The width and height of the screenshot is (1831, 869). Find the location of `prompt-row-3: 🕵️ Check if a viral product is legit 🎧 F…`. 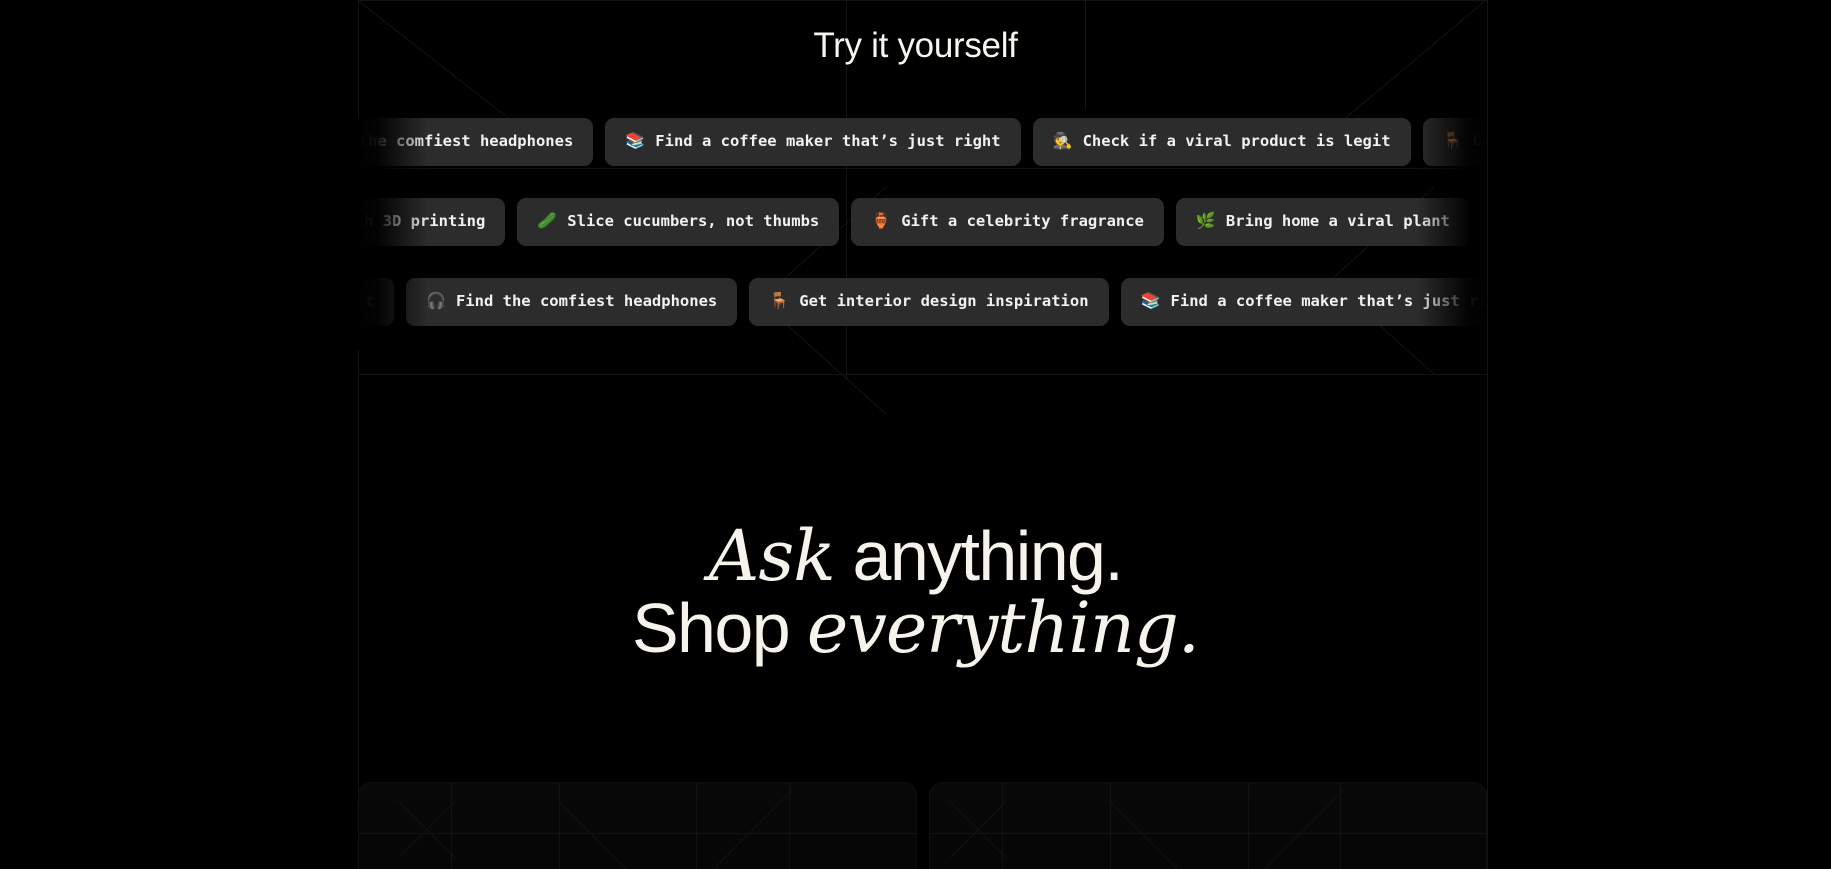

prompt-row-3: 🕵️ Check if a viral product is legit 🎧 F… is located at coordinates (922, 302).